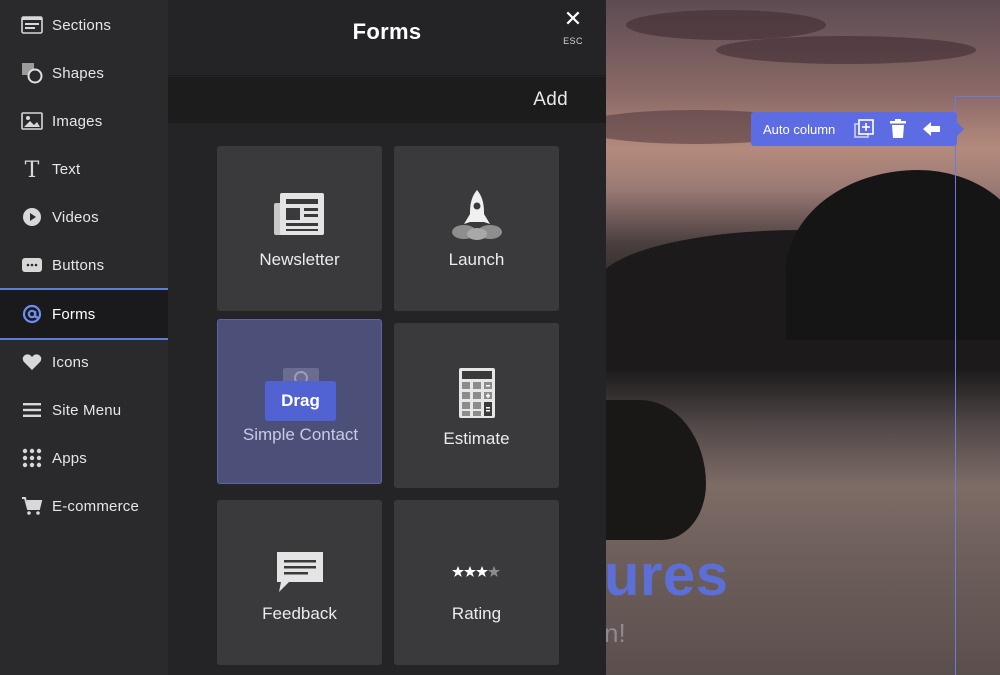  I want to click on sidebar-item-images: Images, so click(84, 121).